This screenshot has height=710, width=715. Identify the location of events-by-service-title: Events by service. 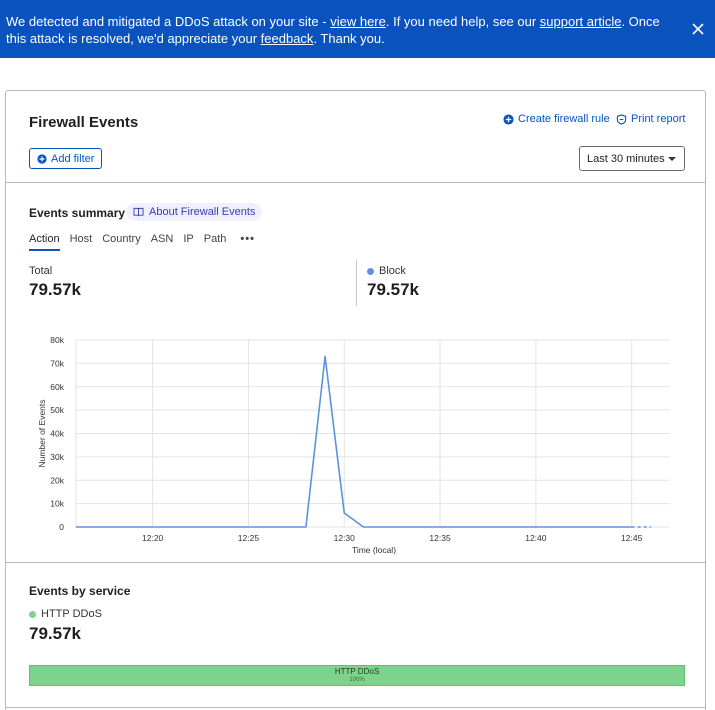
(80, 591).